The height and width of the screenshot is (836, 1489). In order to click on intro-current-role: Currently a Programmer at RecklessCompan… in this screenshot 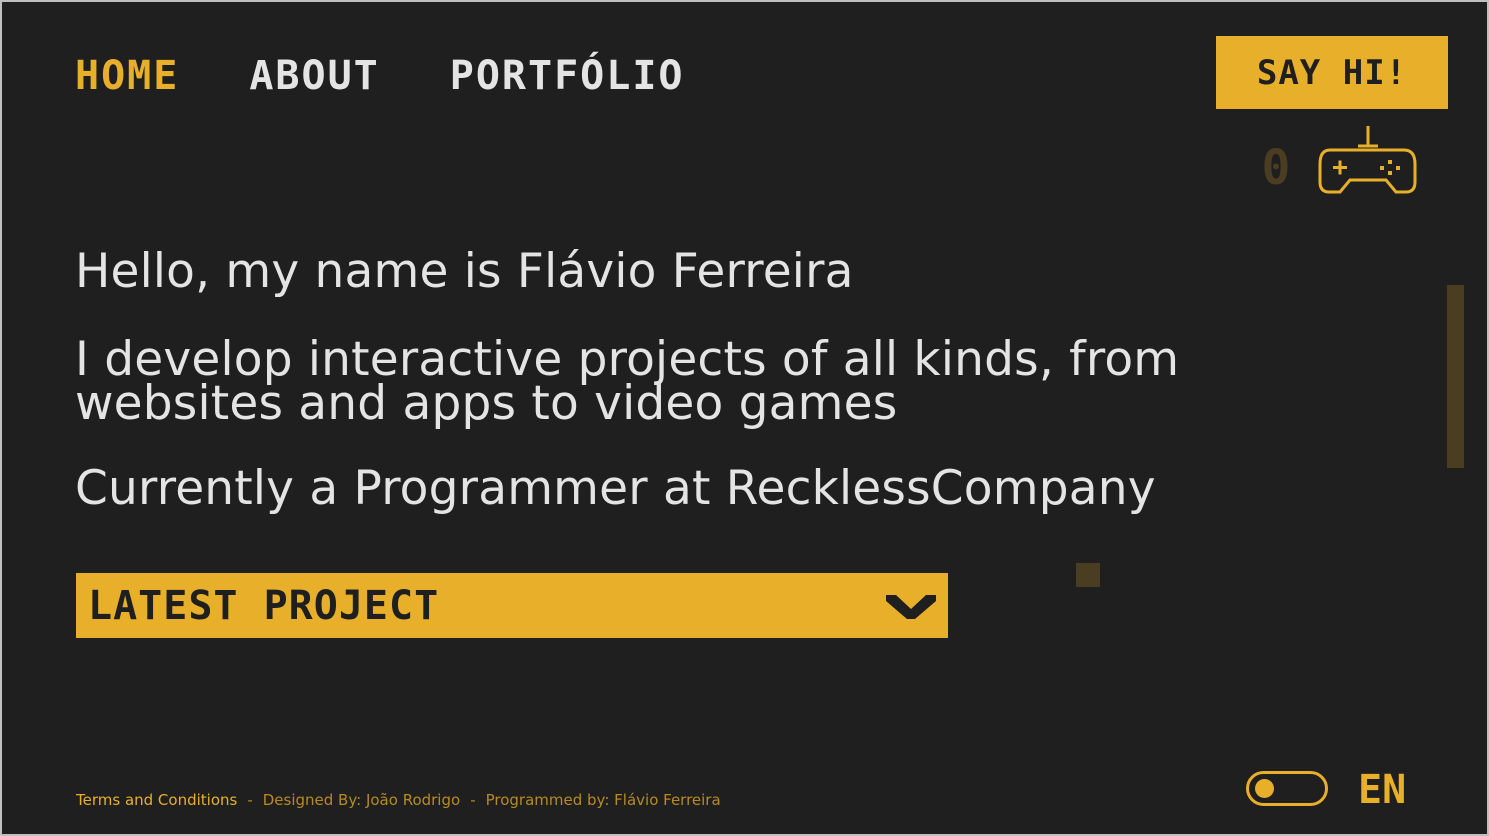, I will do `click(615, 488)`.